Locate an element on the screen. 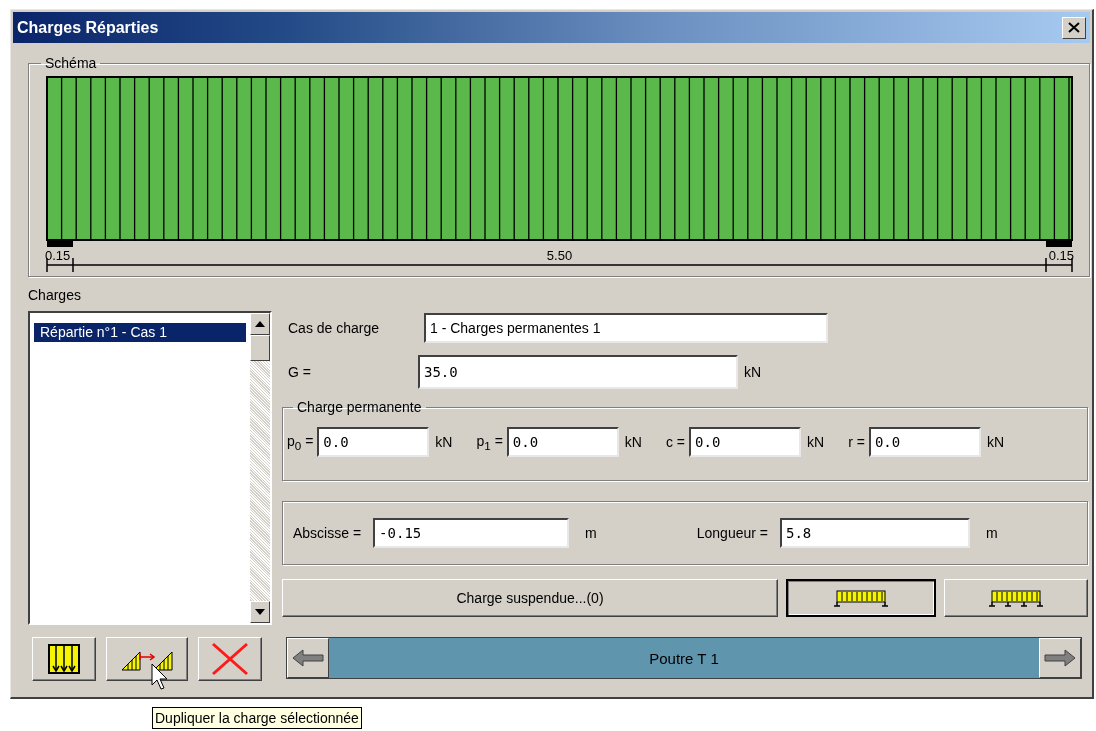 Image resolution: width=1096 pixels, height=731 pixels. g-field: 35.0 is located at coordinates (578, 372).